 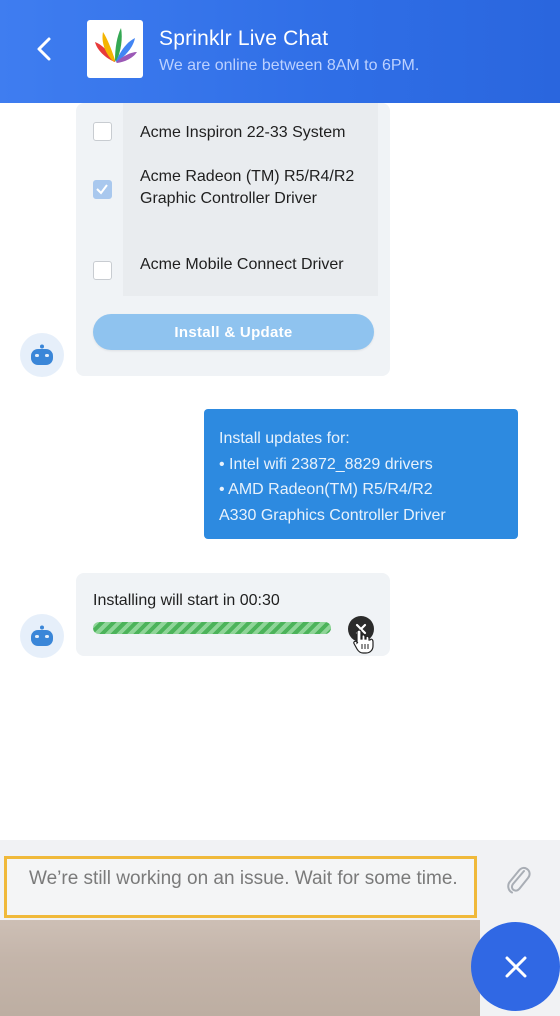 What do you see at coordinates (233, 614) in the screenshot?
I see `progress-card` at bounding box center [233, 614].